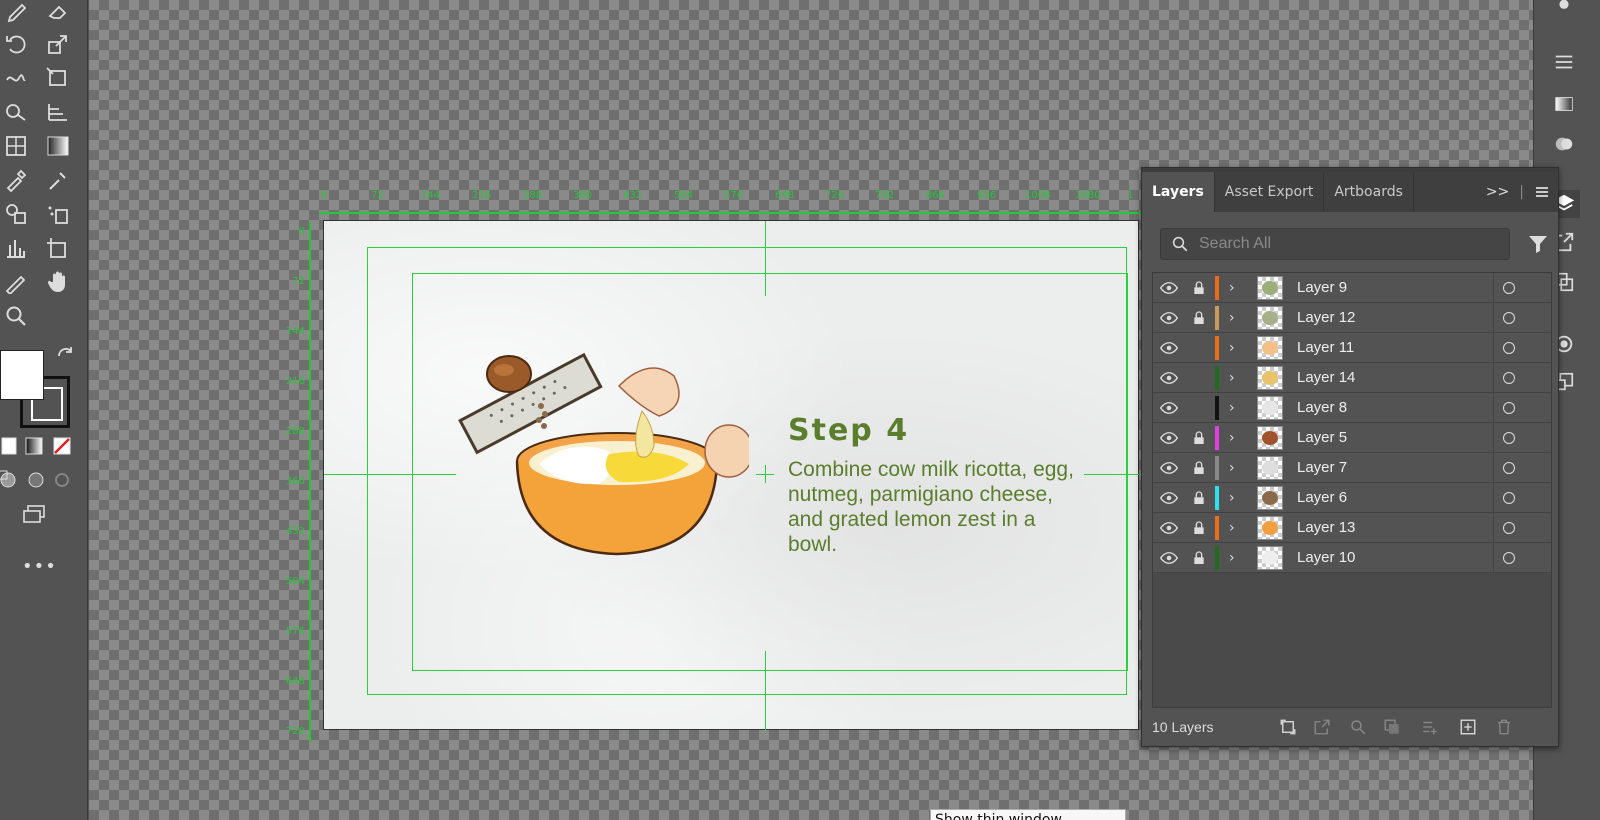  What do you see at coordinates (1369, 192) in the screenshot?
I see `tab-artboards: Artboards` at bounding box center [1369, 192].